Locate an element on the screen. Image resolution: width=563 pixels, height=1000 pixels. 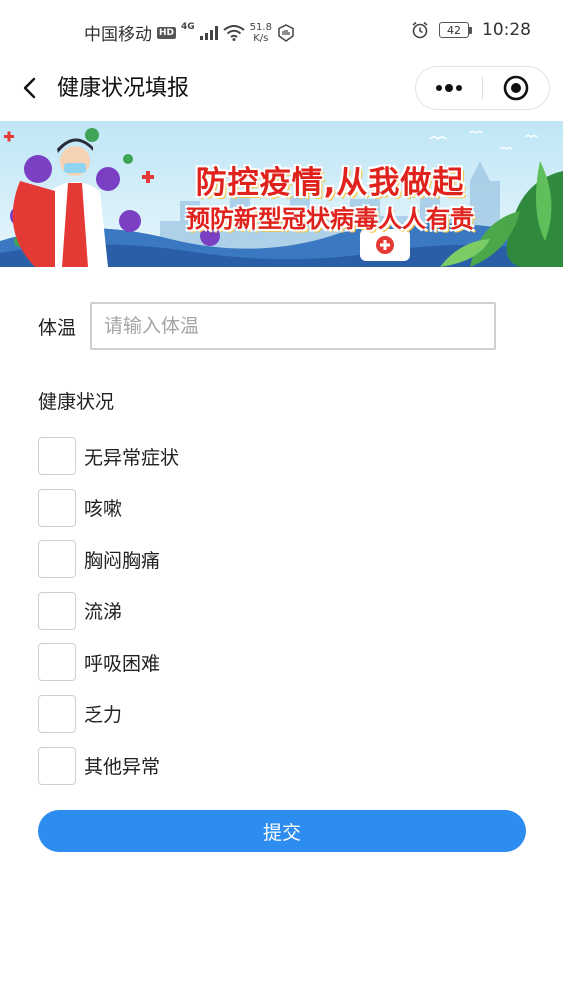
status-left: 中国移动 HD 4G 51.8 K/s is located at coordinates (189, 32).